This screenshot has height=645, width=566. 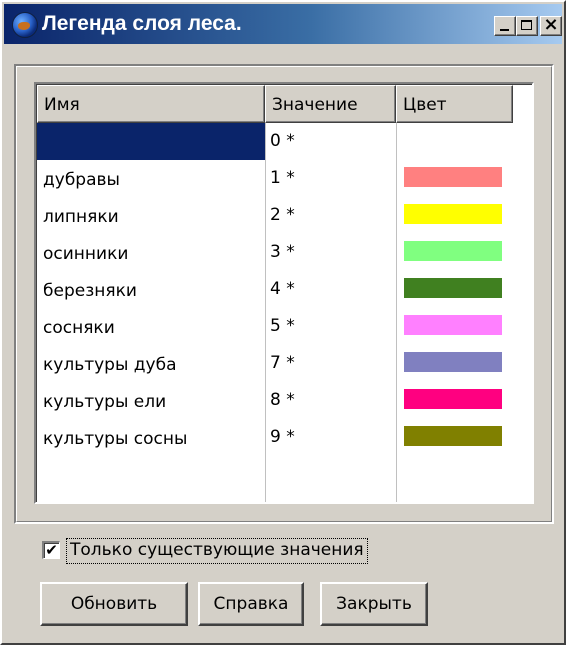 What do you see at coordinates (283, 24) in the screenshot?
I see `title-bar: Легенда слоя леса. ×` at bounding box center [283, 24].